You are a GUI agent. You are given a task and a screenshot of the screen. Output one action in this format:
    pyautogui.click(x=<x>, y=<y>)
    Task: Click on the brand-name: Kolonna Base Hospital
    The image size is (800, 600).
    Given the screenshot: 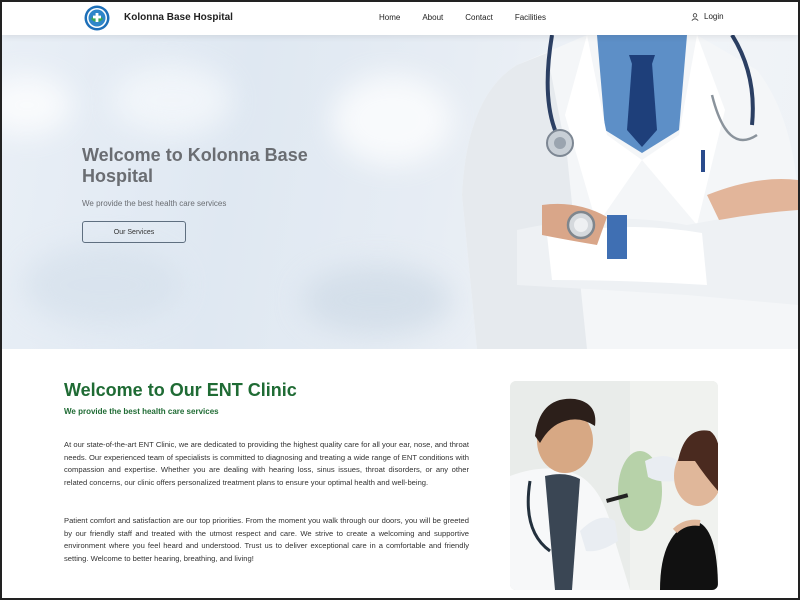 What is the action you would take?
    pyautogui.click(x=178, y=17)
    